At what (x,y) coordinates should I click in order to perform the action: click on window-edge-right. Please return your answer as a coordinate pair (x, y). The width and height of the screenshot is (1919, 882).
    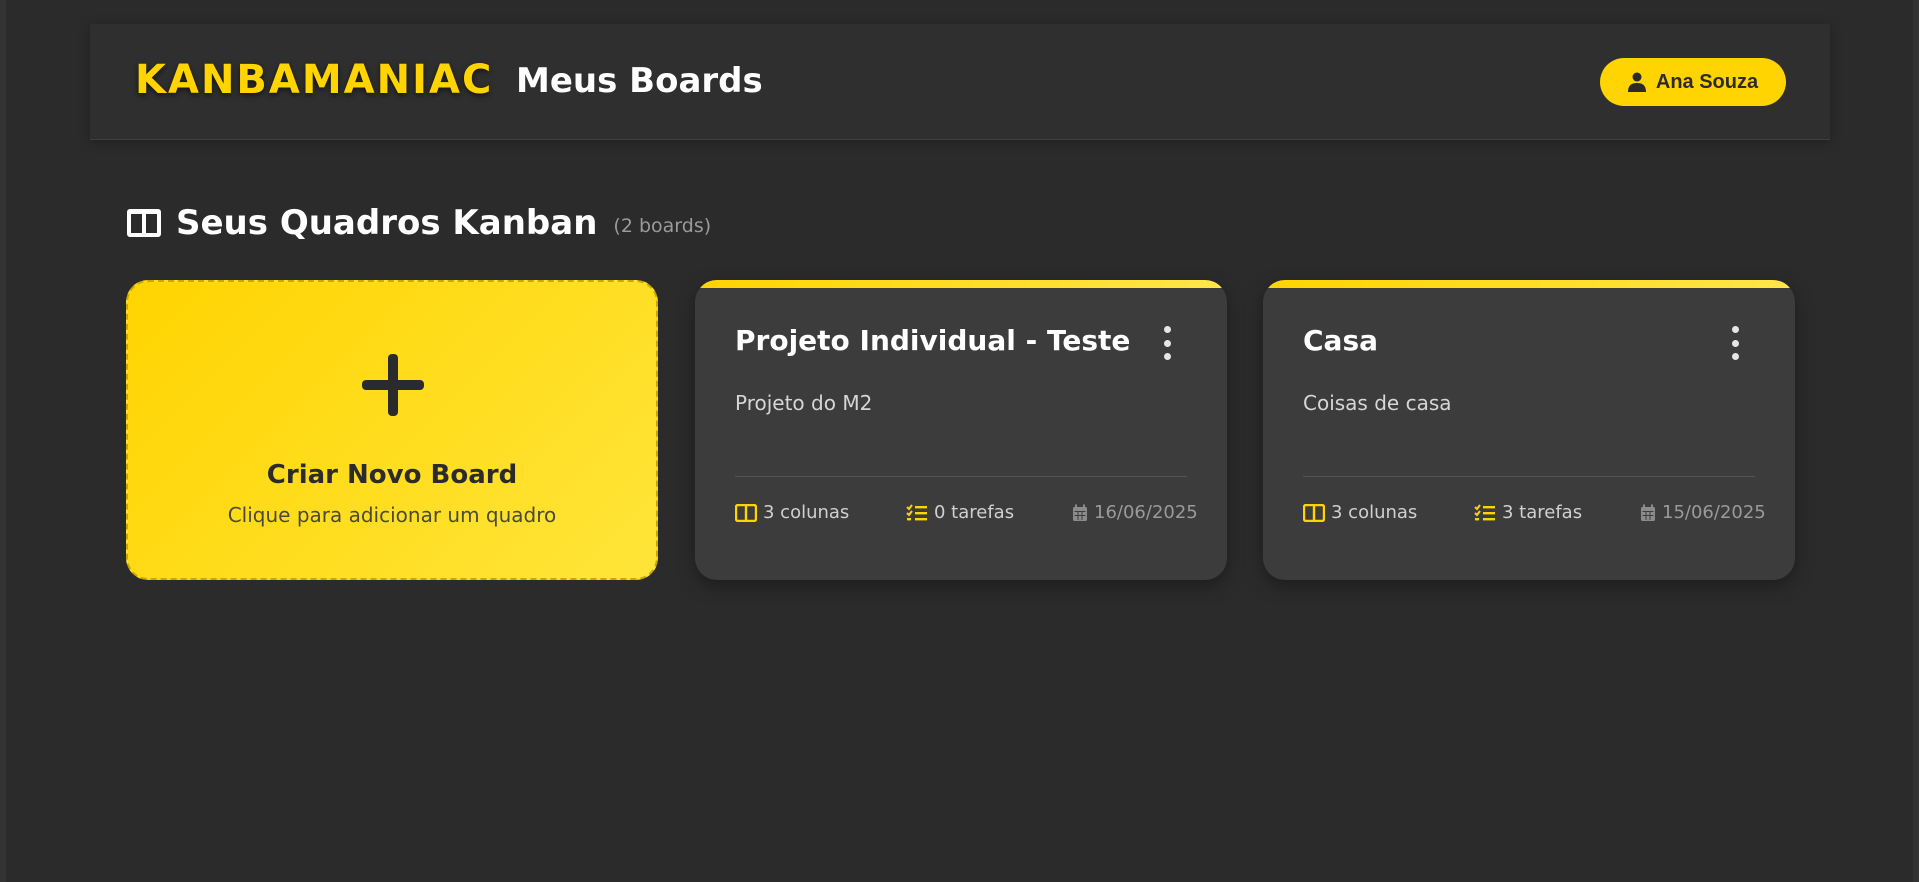
    Looking at the image, I should click on (1916, 441).